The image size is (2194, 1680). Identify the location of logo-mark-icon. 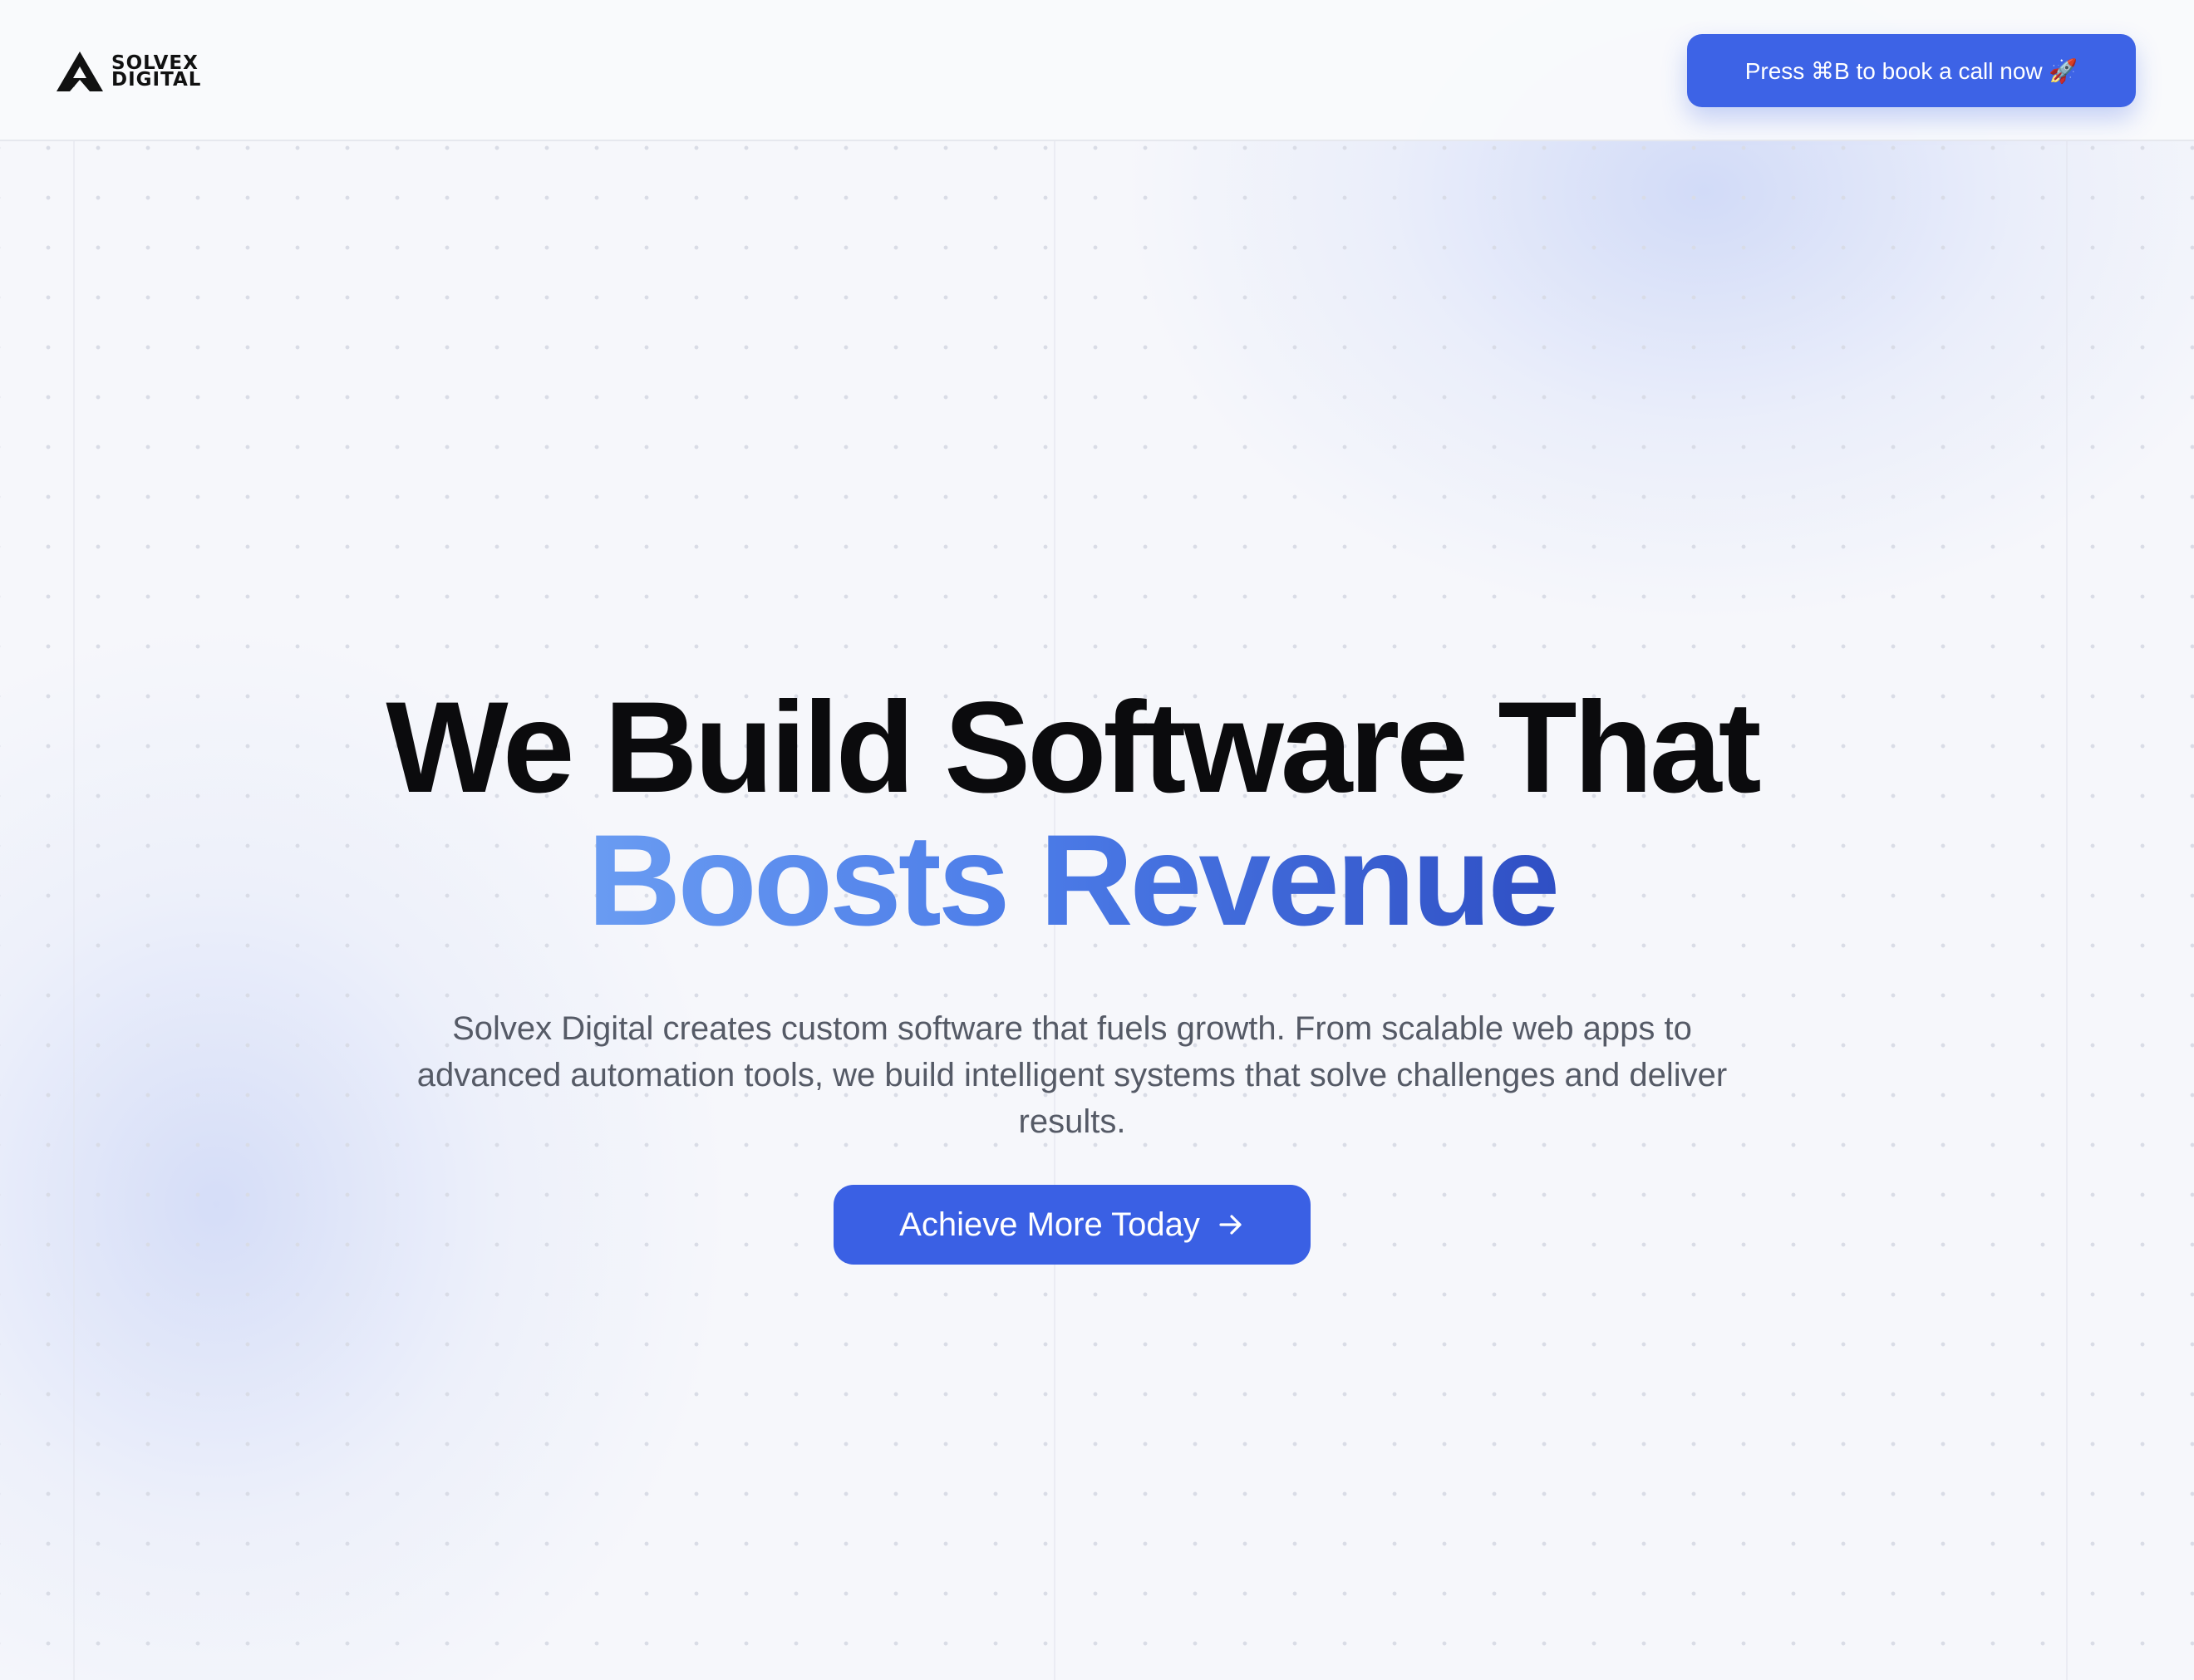
(80, 71).